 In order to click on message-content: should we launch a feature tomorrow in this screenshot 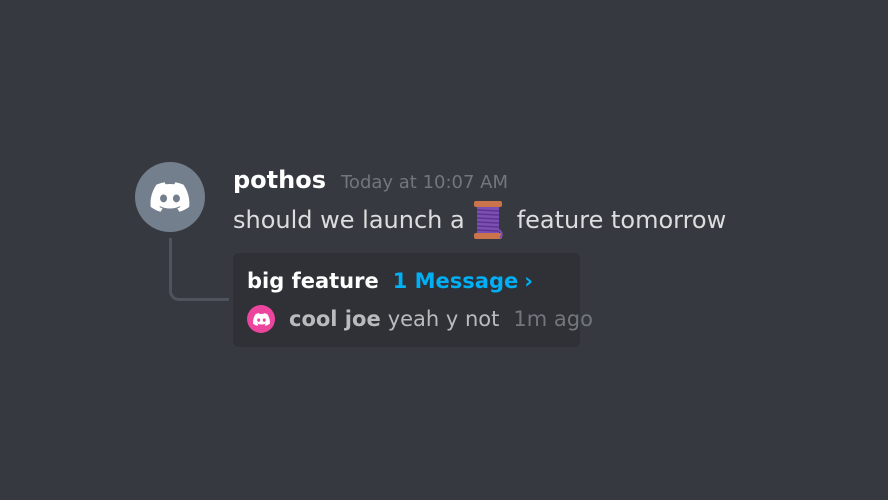, I will do `click(479, 220)`.